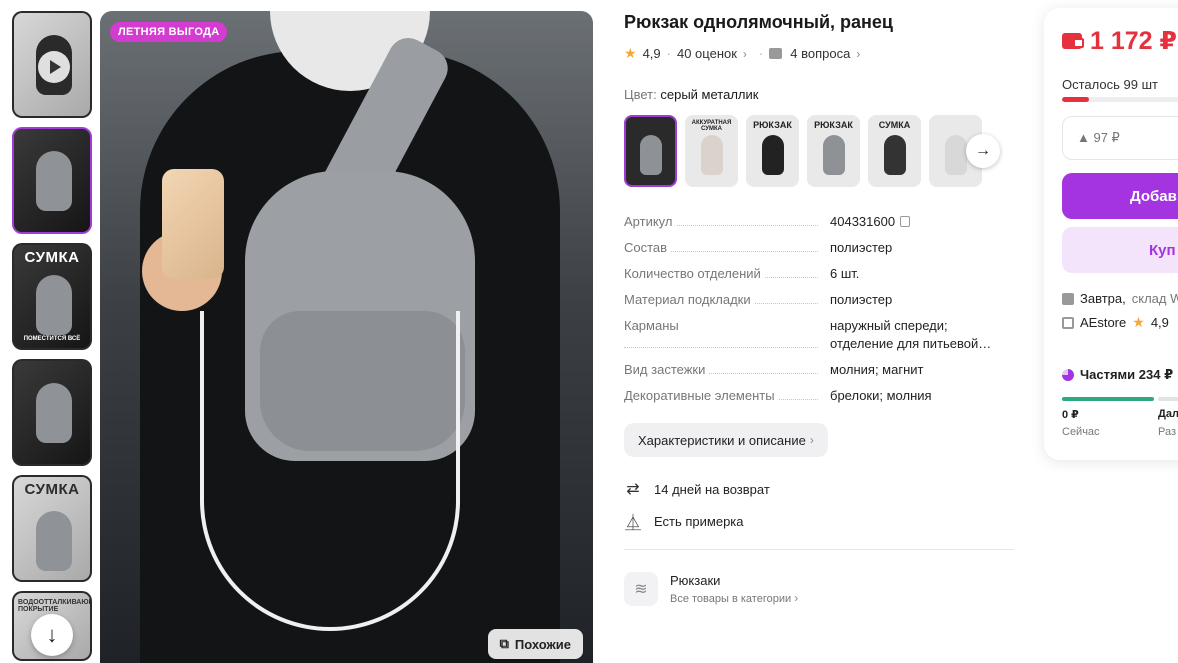 This screenshot has height=663, width=1178. What do you see at coordinates (684, 521) in the screenshot?
I see `fitting-info: ⏅ Есть примерка` at bounding box center [684, 521].